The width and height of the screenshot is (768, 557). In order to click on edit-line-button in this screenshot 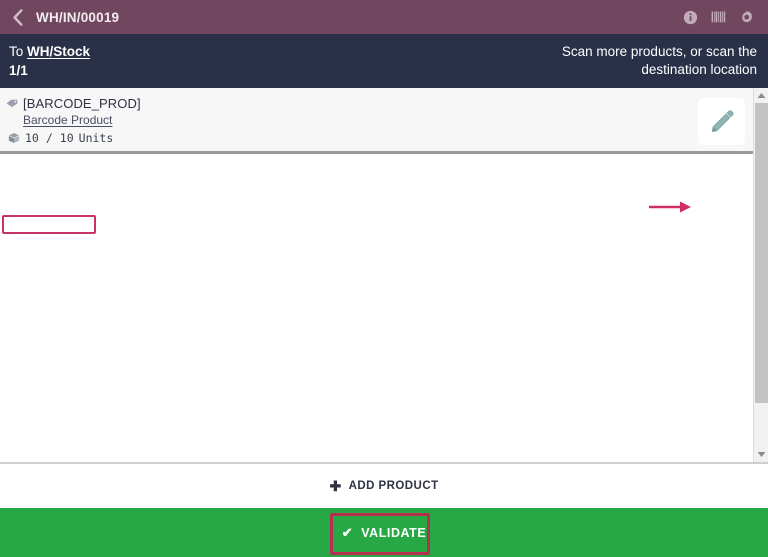, I will do `click(721, 121)`.